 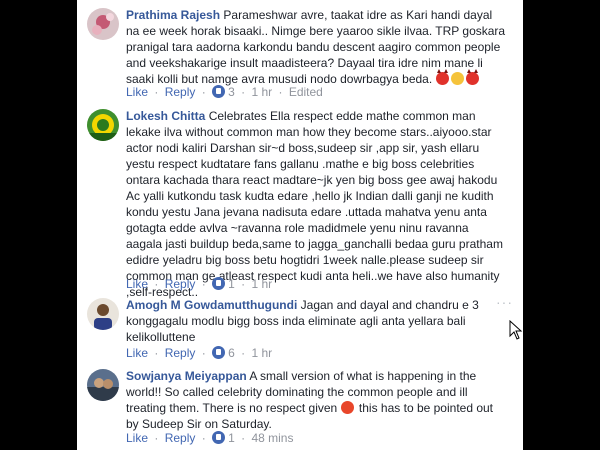 I want to click on comment-author: Amogh M Gowdamutthugundi, so click(x=211, y=305).